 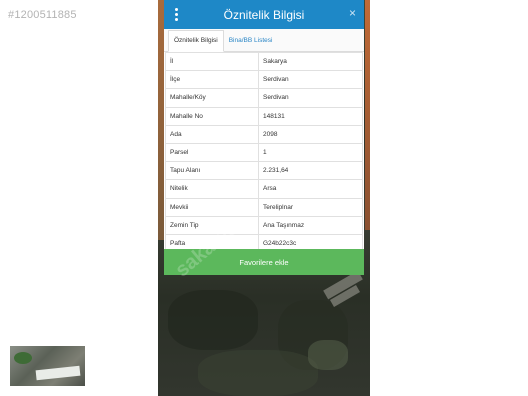 What do you see at coordinates (212, 207) in the screenshot?
I see `attribute-key: Mevkii` at bounding box center [212, 207].